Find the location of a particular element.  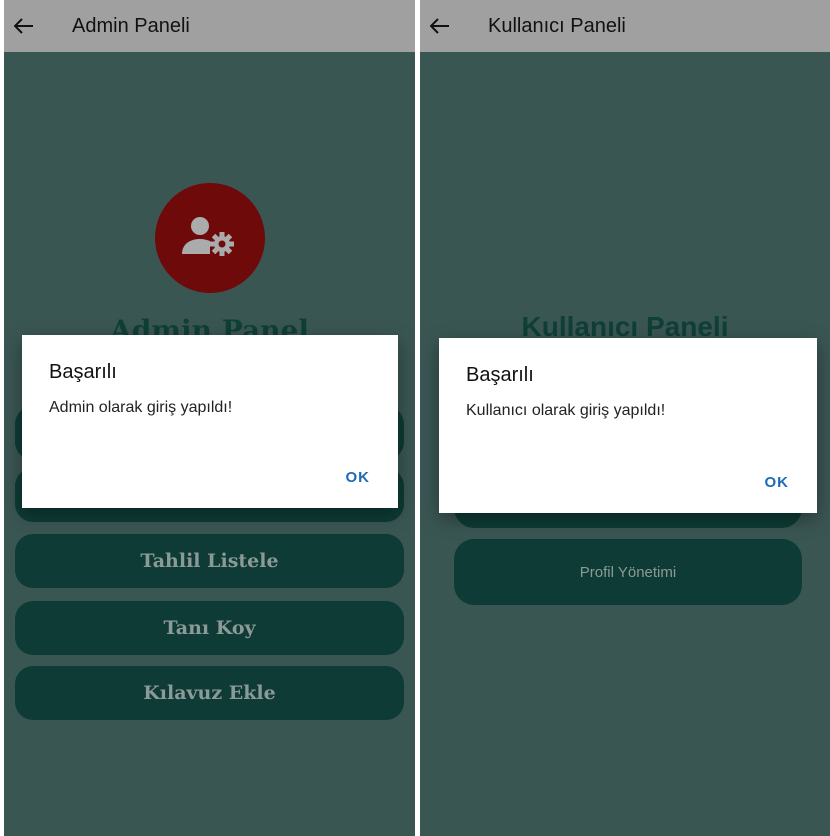

dialog-message: Admin olarak giriş yapıldı! is located at coordinates (141, 407).